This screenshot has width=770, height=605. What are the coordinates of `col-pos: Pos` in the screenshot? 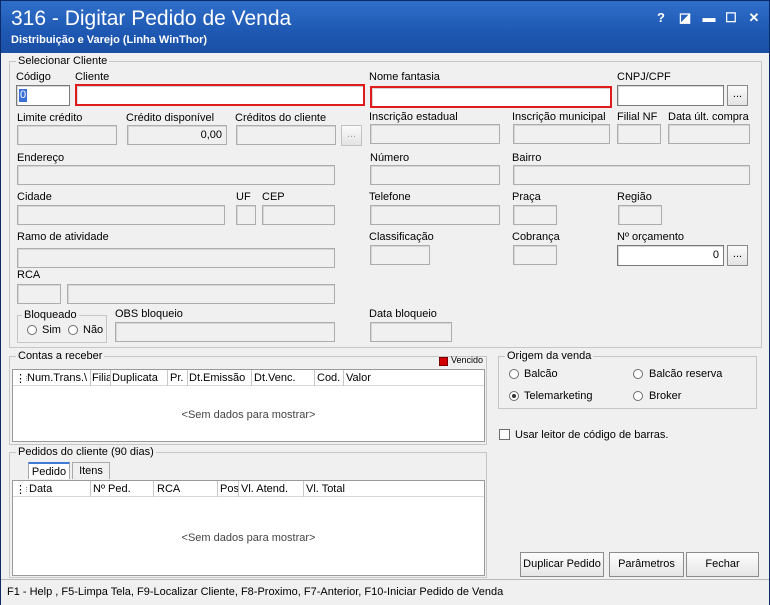 It's located at (229, 489).